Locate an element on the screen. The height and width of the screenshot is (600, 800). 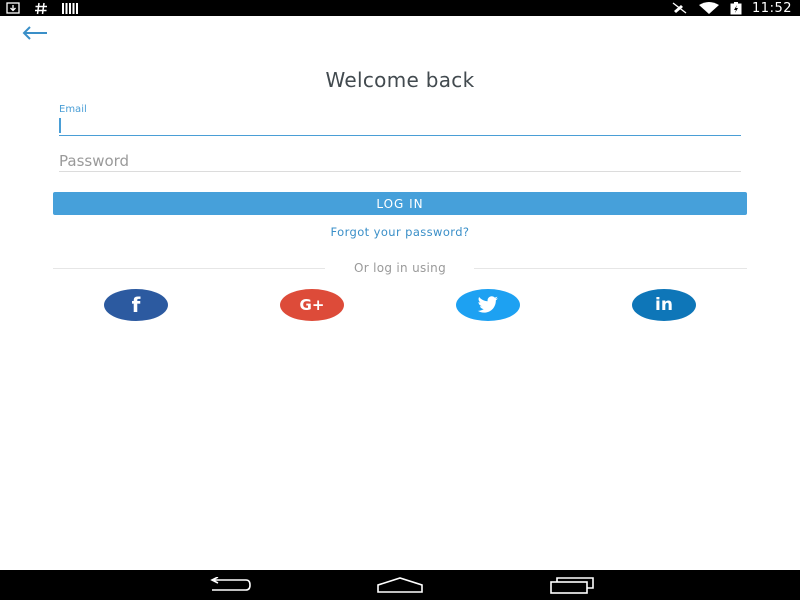
twitter-icon is located at coordinates (488, 305).